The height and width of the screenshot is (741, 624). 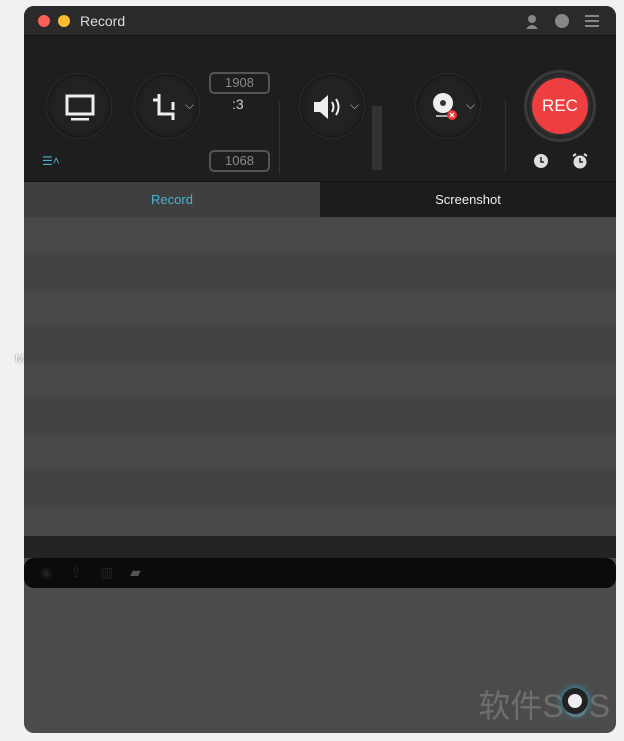 I want to click on list-footer, so click(x=320, y=547).